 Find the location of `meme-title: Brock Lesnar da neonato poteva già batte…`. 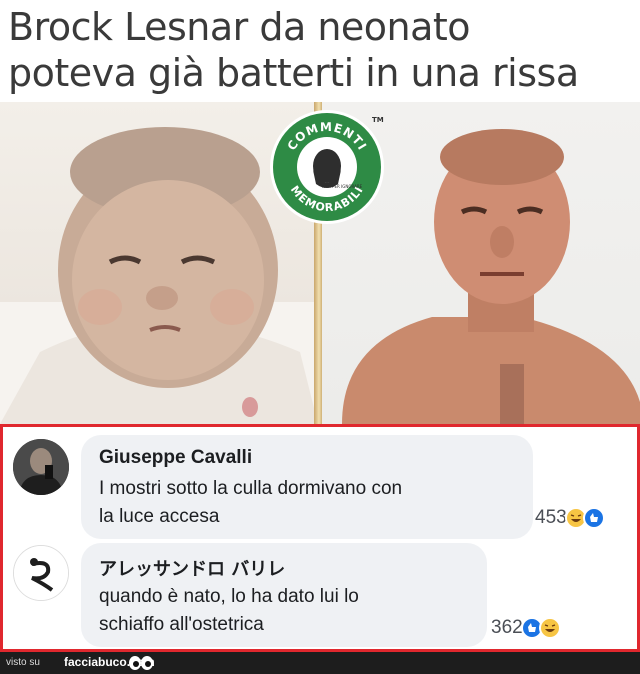

meme-title: Brock Lesnar da neonato poteva già batte… is located at coordinates (323, 50).